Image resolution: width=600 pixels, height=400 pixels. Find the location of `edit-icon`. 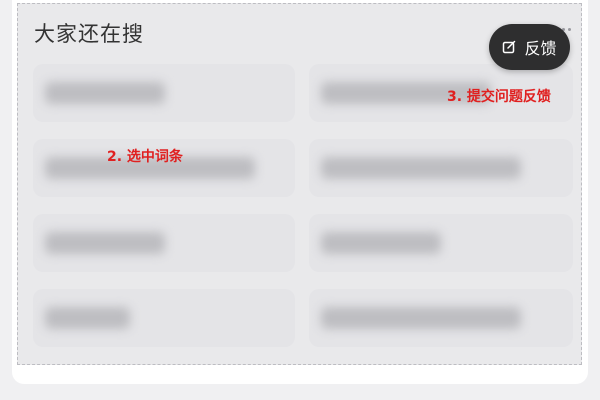

edit-icon is located at coordinates (509, 47).